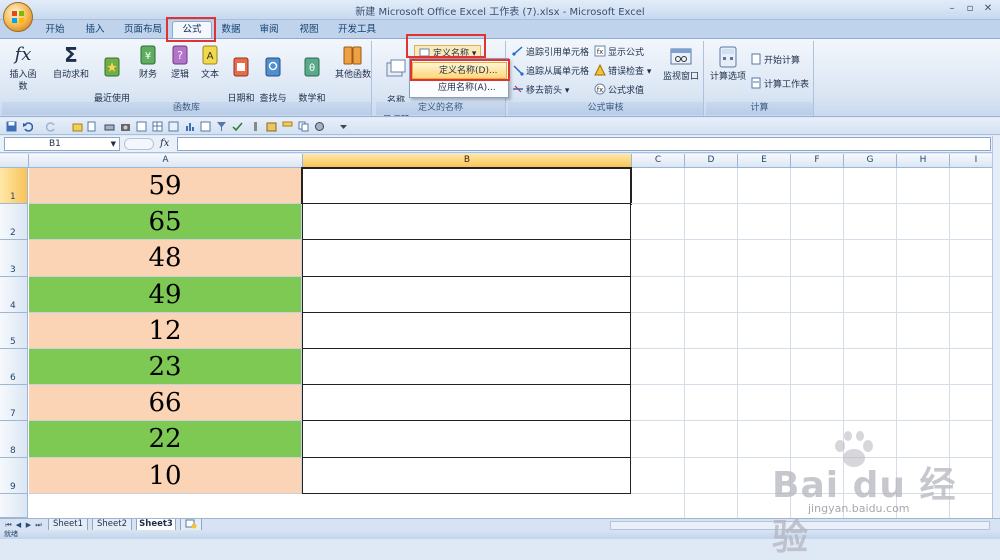 The height and width of the screenshot is (560, 1000). Describe the element at coordinates (14, 439) in the screenshot. I see `row-header-8: 8` at that location.